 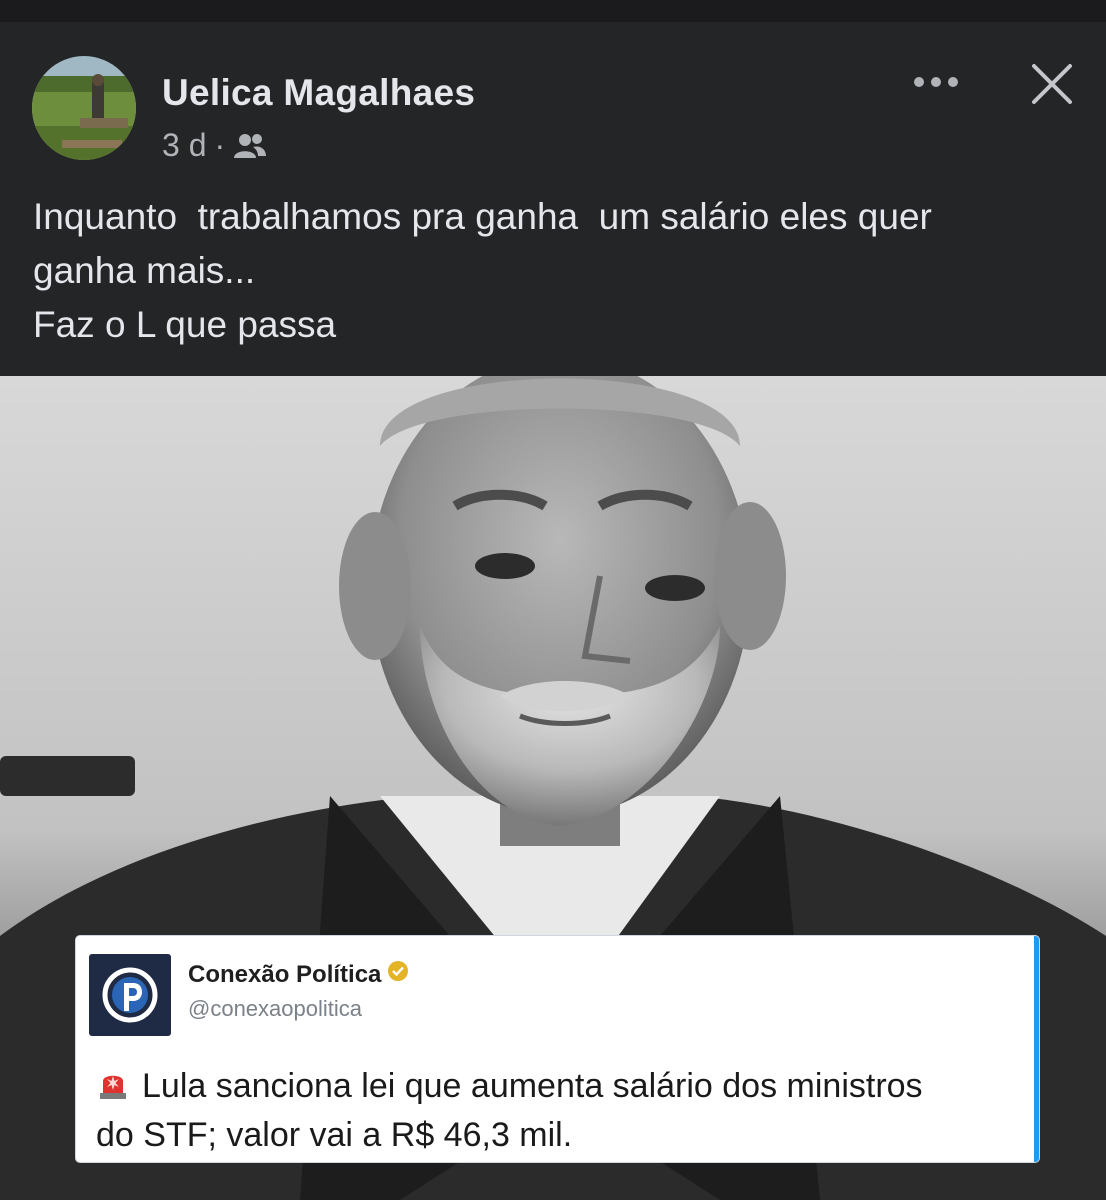 What do you see at coordinates (130, 995) in the screenshot?
I see `conexao-politica-logo` at bounding box center [130, 995].